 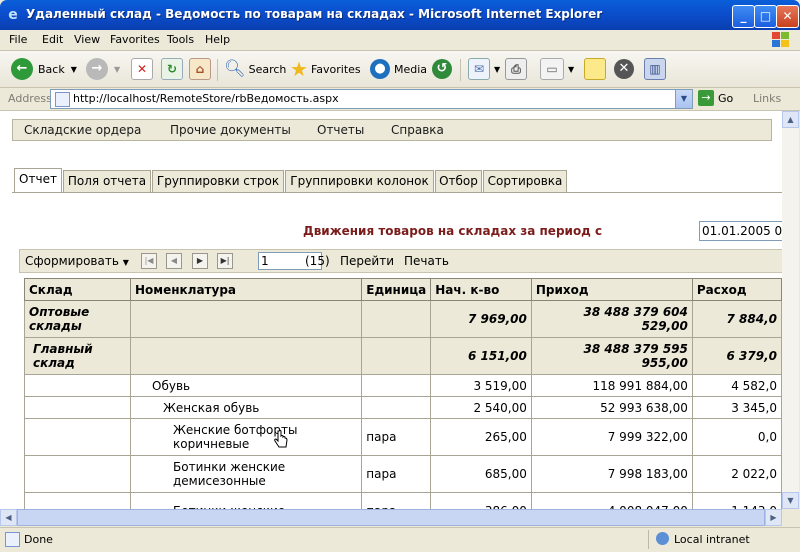 I want to click on cell-warehouse: Оптовые склады, so click(x=77, y=319).